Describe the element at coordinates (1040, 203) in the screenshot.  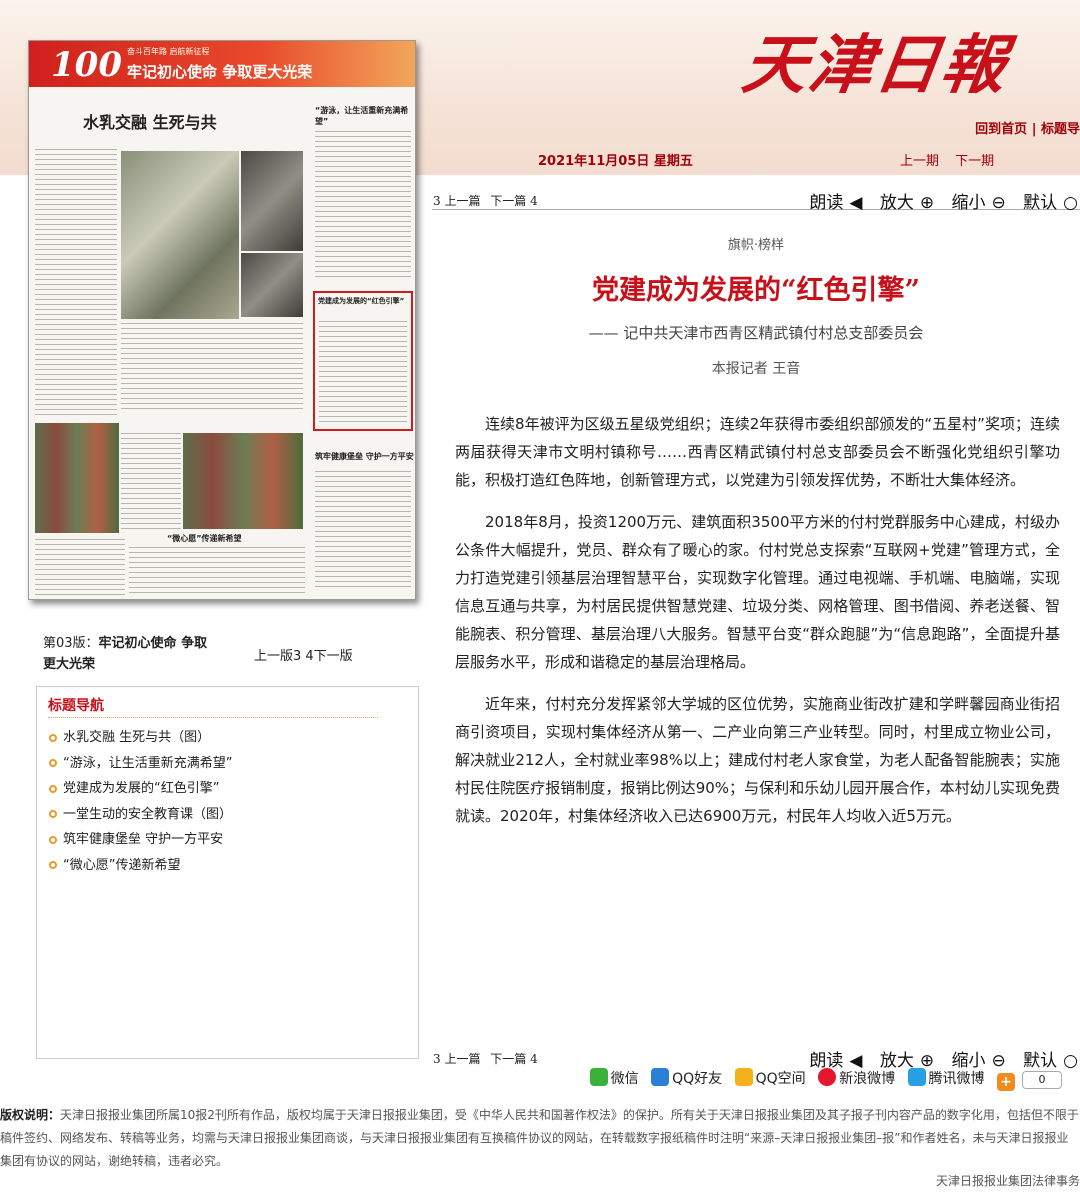
I see `default-size-label: 默认` at that location.